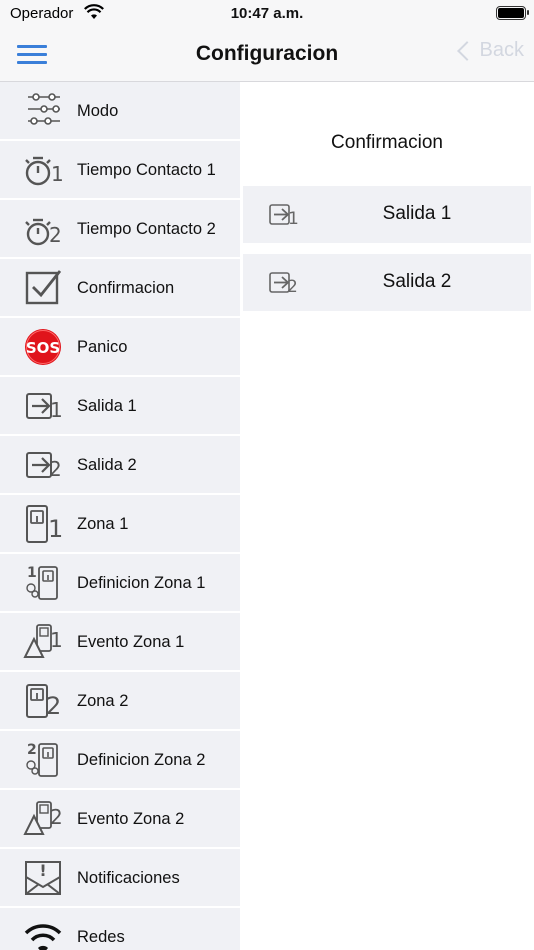 The width and height of the screenshot is (534, 950). What do you see at coordinates (43, 702) in the screenshot?
I see `zone-2-icon: 2` at bounding box center [43, 702].